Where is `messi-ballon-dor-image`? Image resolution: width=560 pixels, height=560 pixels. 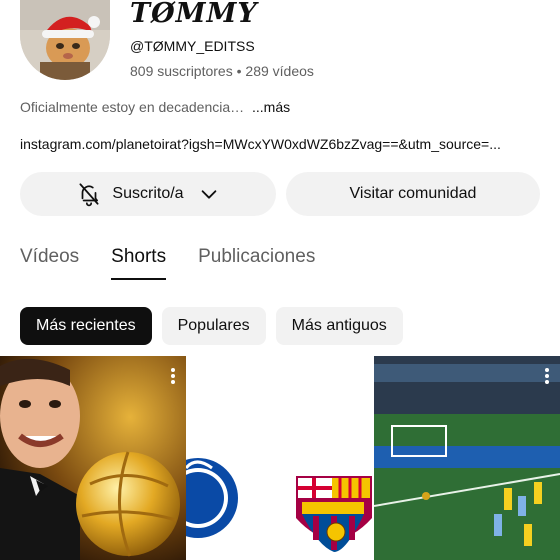 messi-ballon-dor-image is located at coordinates (93, 458).